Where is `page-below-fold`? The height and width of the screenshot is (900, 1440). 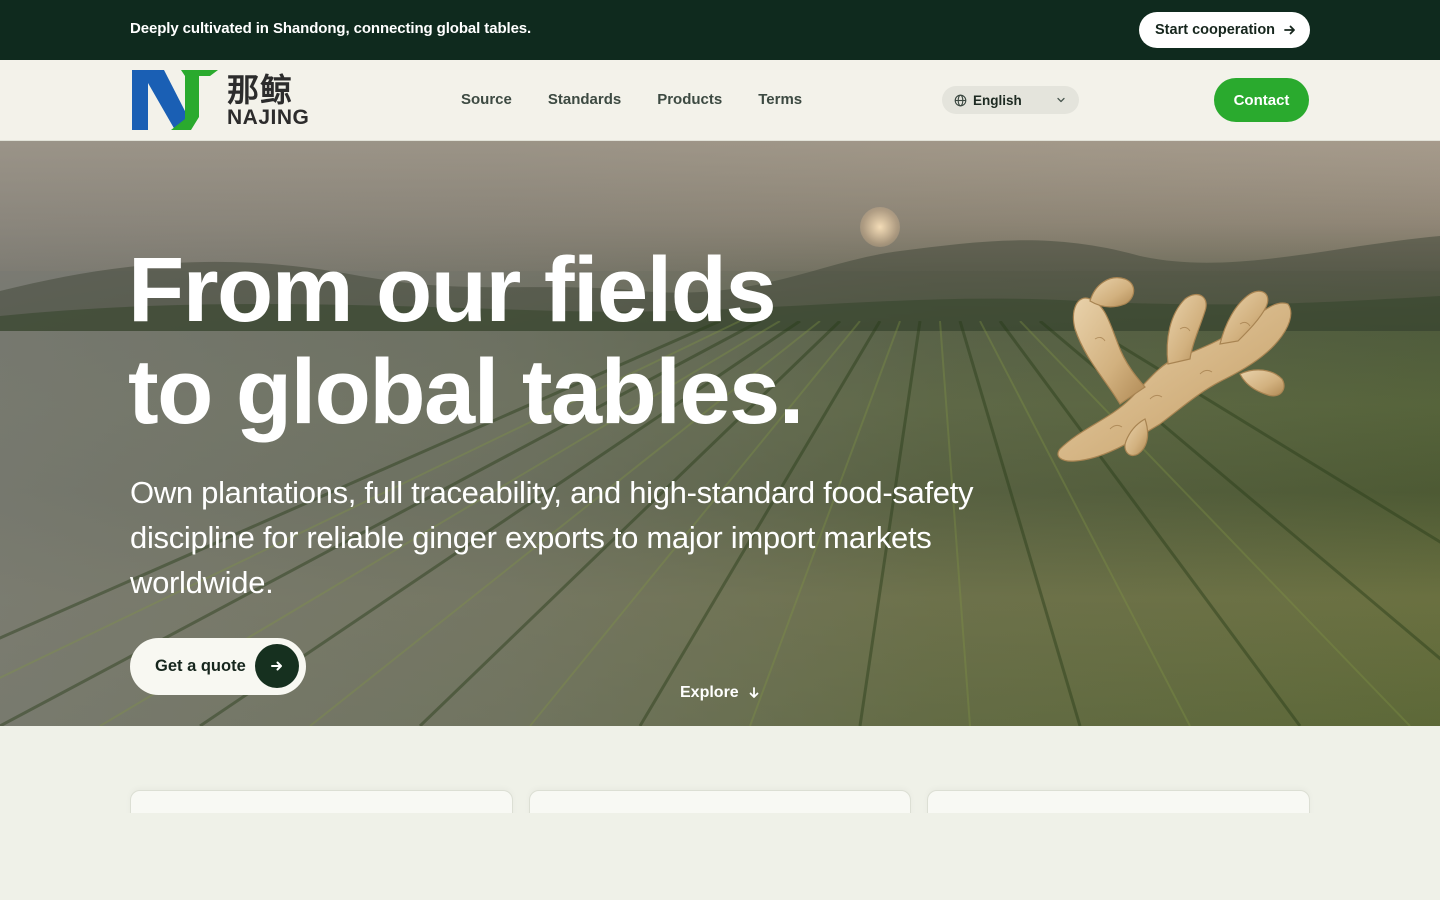
page-below-fold is located at coordinates (720, 856).